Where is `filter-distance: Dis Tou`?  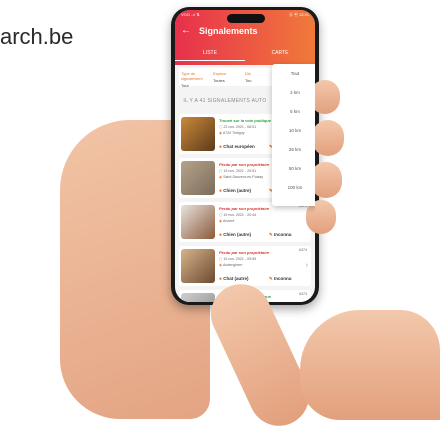 filter-distance: Dis Tou is located at coordinates (259, 77).